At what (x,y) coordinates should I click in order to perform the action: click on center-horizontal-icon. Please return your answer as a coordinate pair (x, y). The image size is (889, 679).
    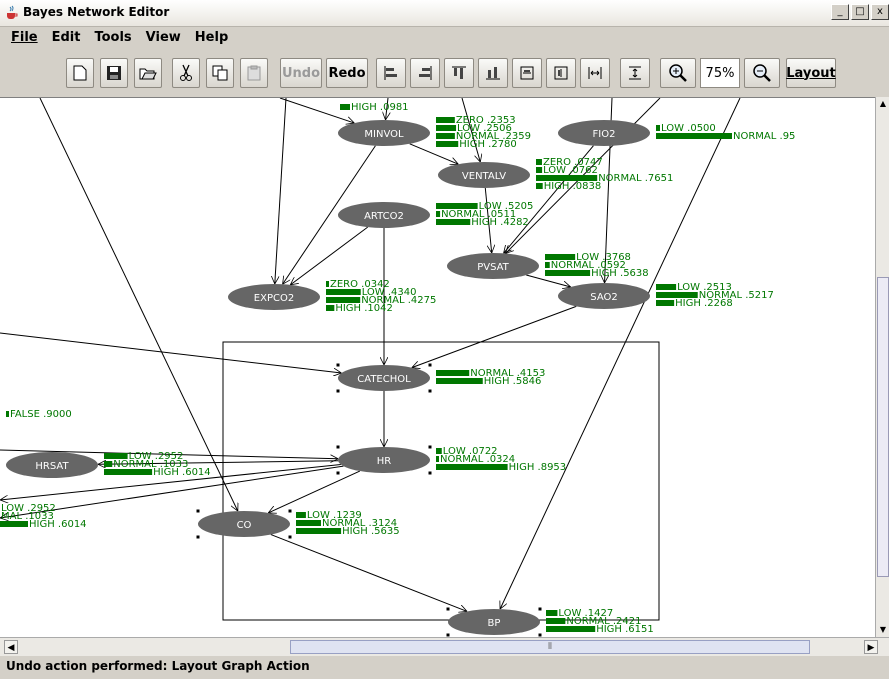
    Looking at the image, I should click on (527, 73).